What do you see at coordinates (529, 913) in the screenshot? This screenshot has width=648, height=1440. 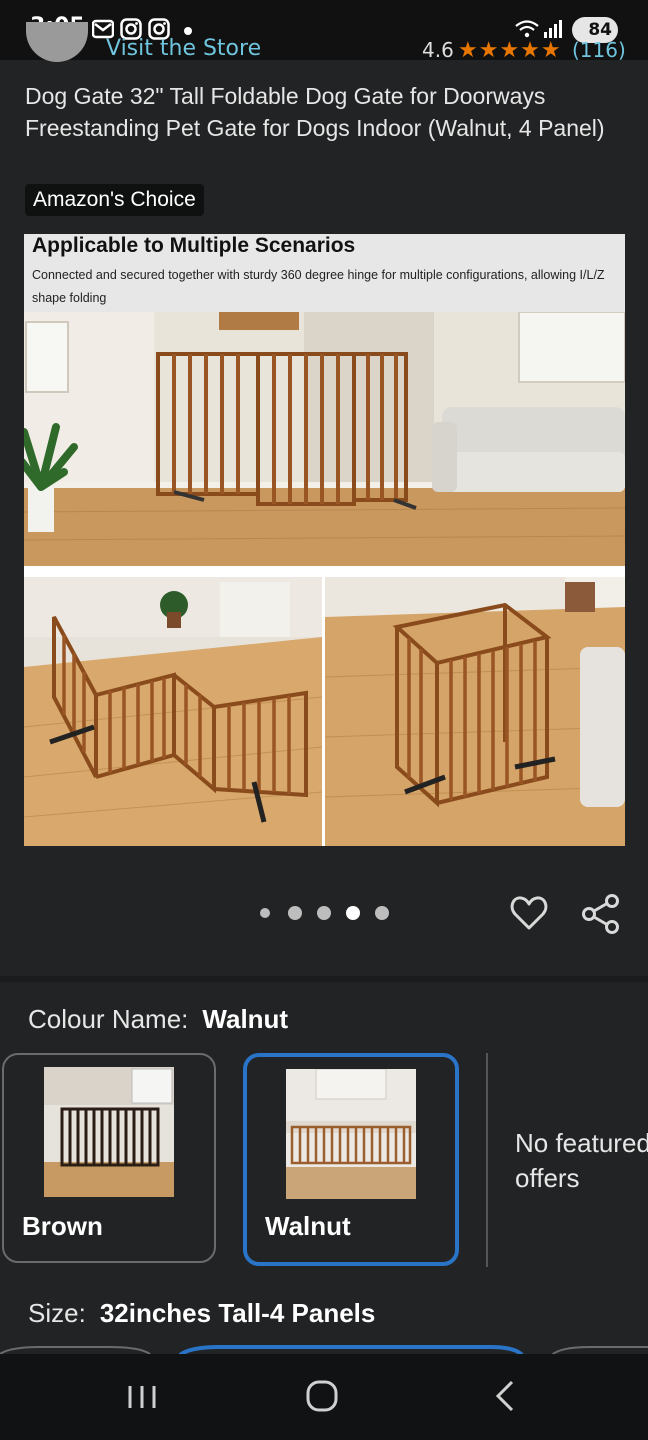 I see `heart-icon` at bounding box center [529, 913].